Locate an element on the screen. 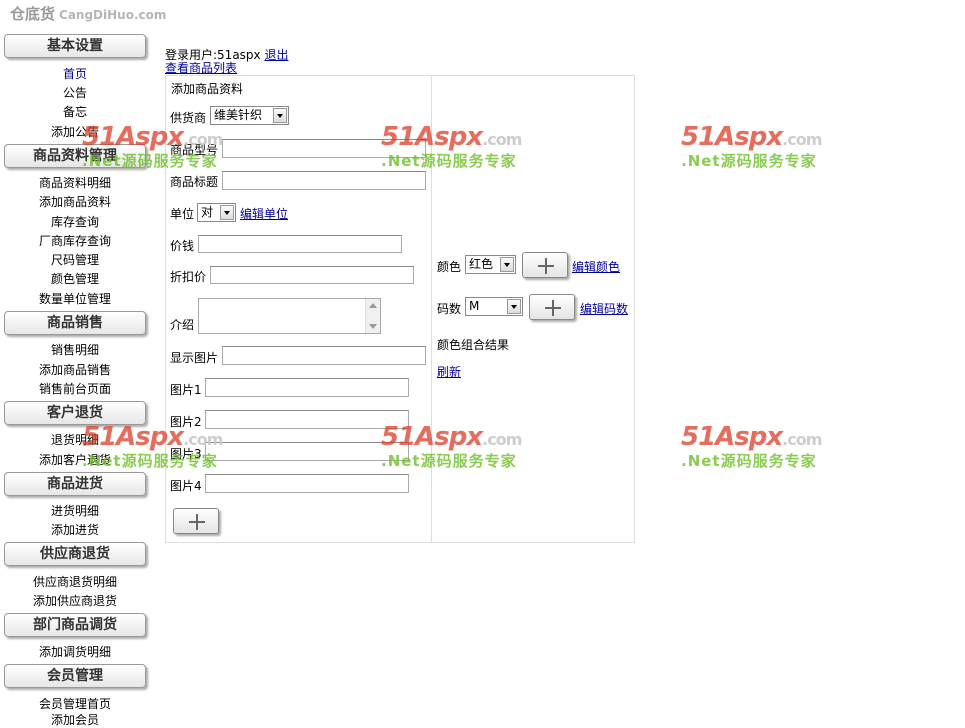 This screenshot has height=728, width=965. edit-unit-link: 编辑单位 is located at coordinates (264, 213).